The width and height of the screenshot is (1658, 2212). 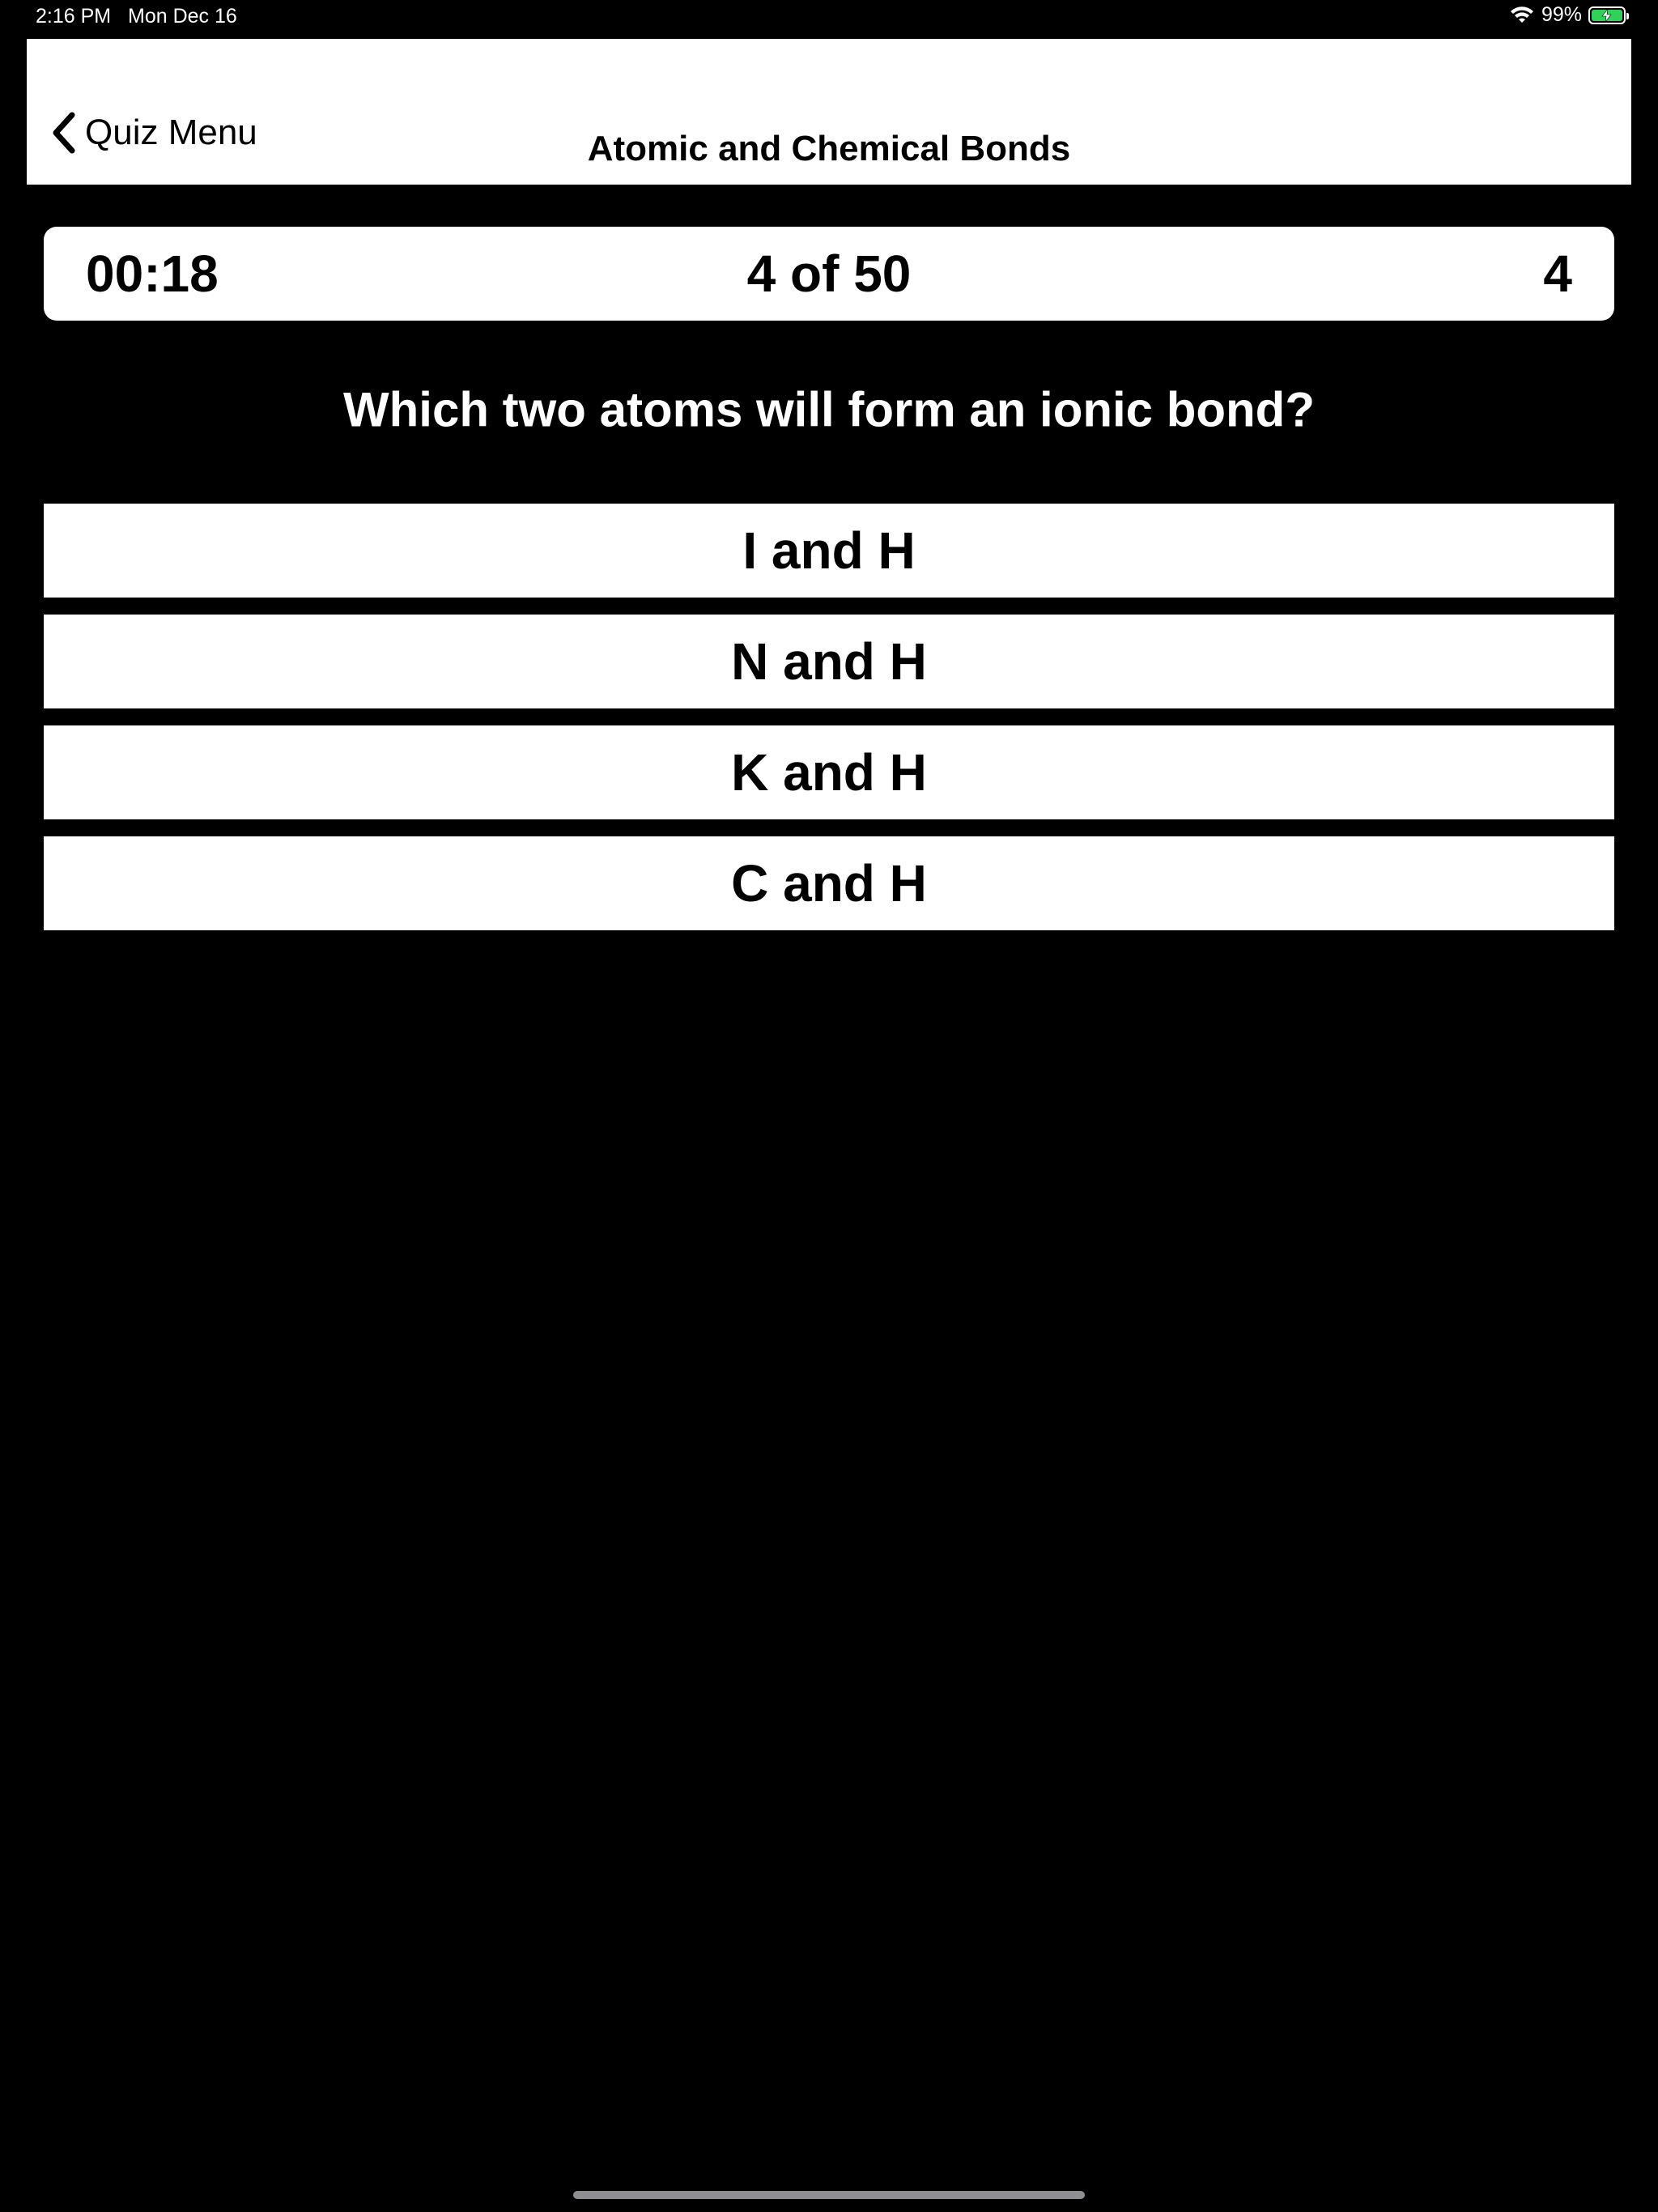 I want to click on status-indicators: 99%, so click(x=1569, y=15).